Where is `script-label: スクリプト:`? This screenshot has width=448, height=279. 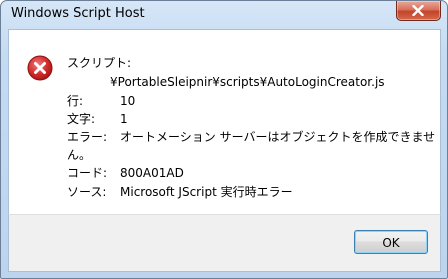 script-label: スクリプト: is located at coordinates (99, 63).